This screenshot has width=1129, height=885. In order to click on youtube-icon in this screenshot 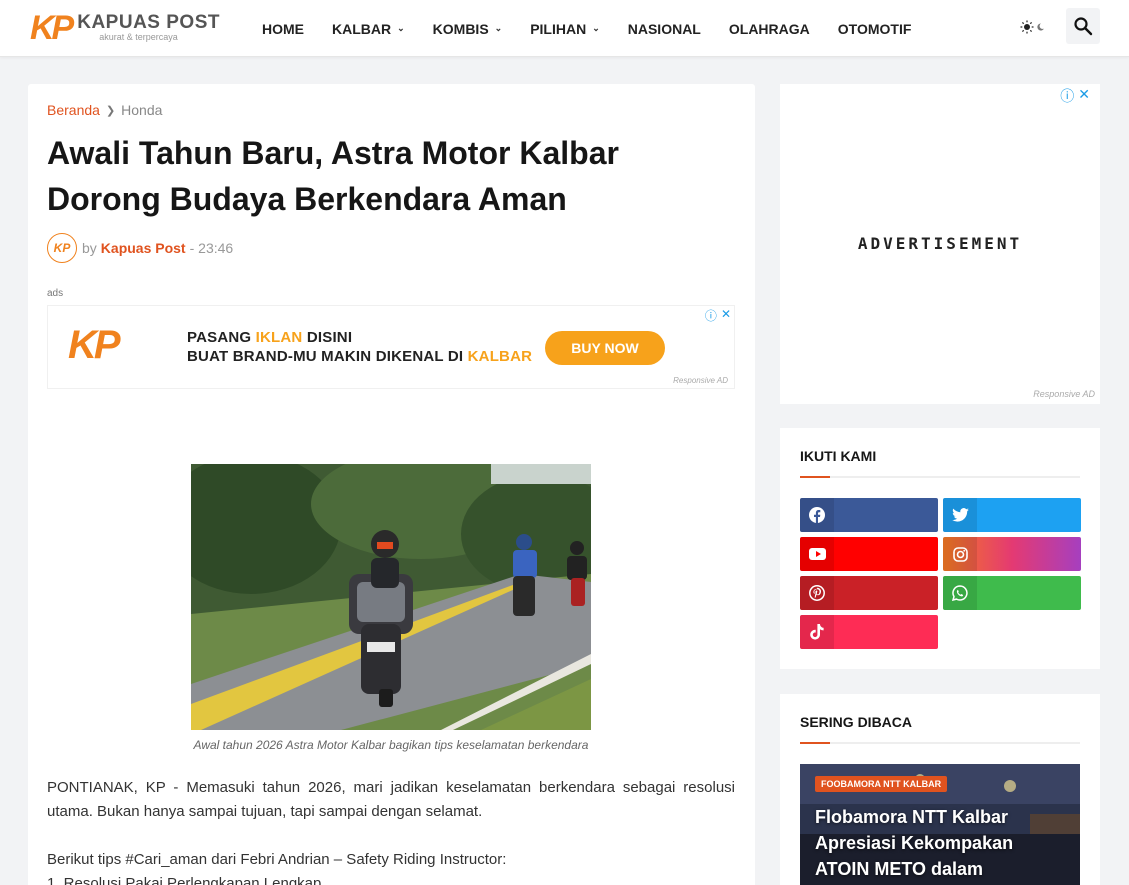, I will do `click(817, 554)`.